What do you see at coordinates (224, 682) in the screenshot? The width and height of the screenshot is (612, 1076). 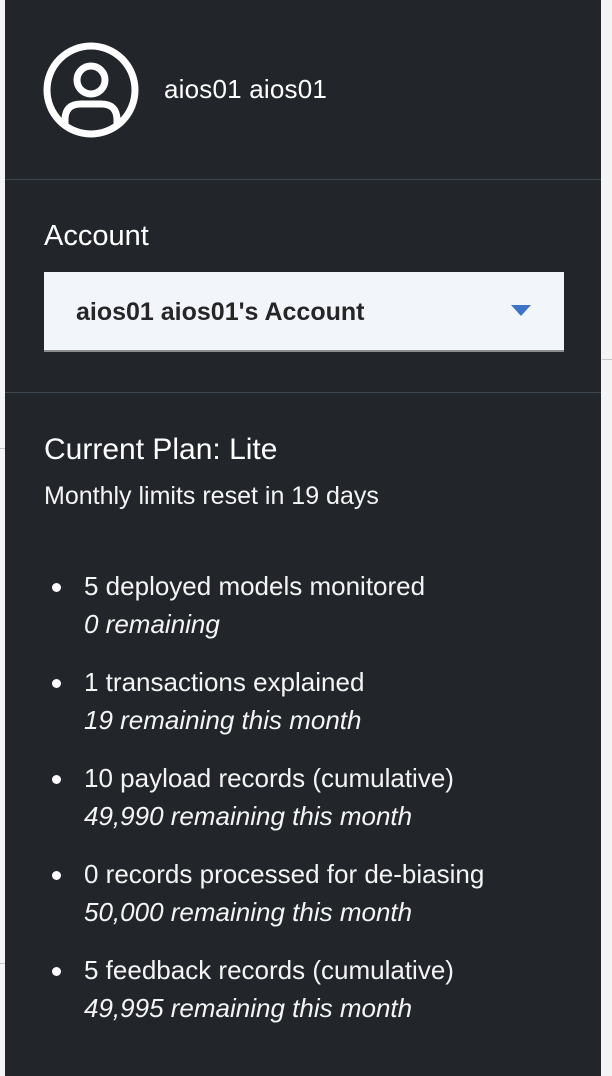 I see `limit-usage: 1 transactions explained` at bounding box center [224, 682].